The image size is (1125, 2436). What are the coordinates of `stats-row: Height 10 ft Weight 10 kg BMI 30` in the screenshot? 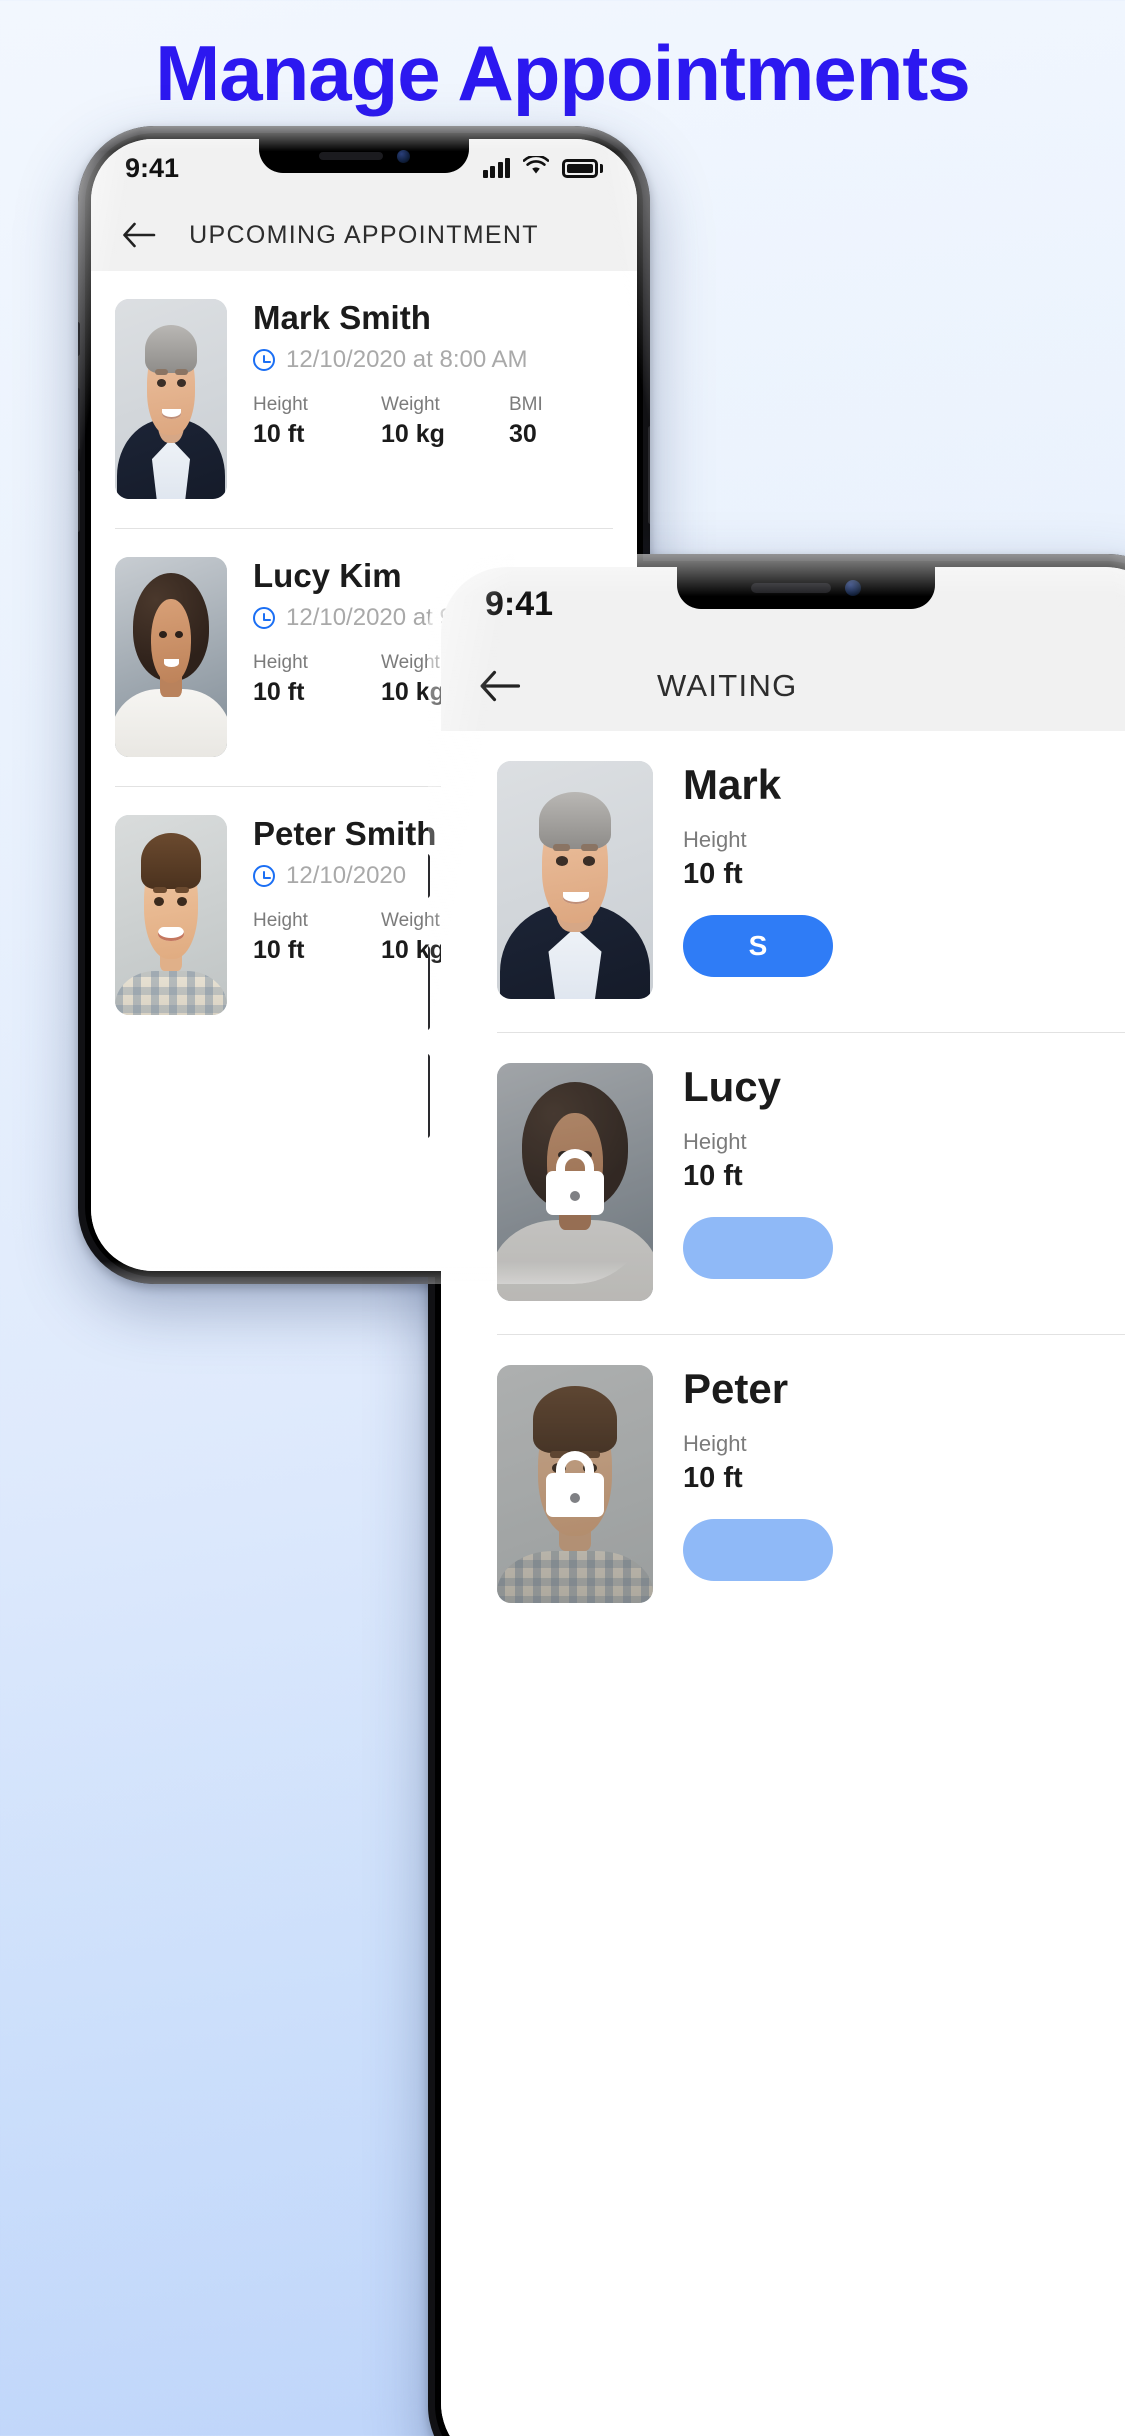 It's located at (433, 421).